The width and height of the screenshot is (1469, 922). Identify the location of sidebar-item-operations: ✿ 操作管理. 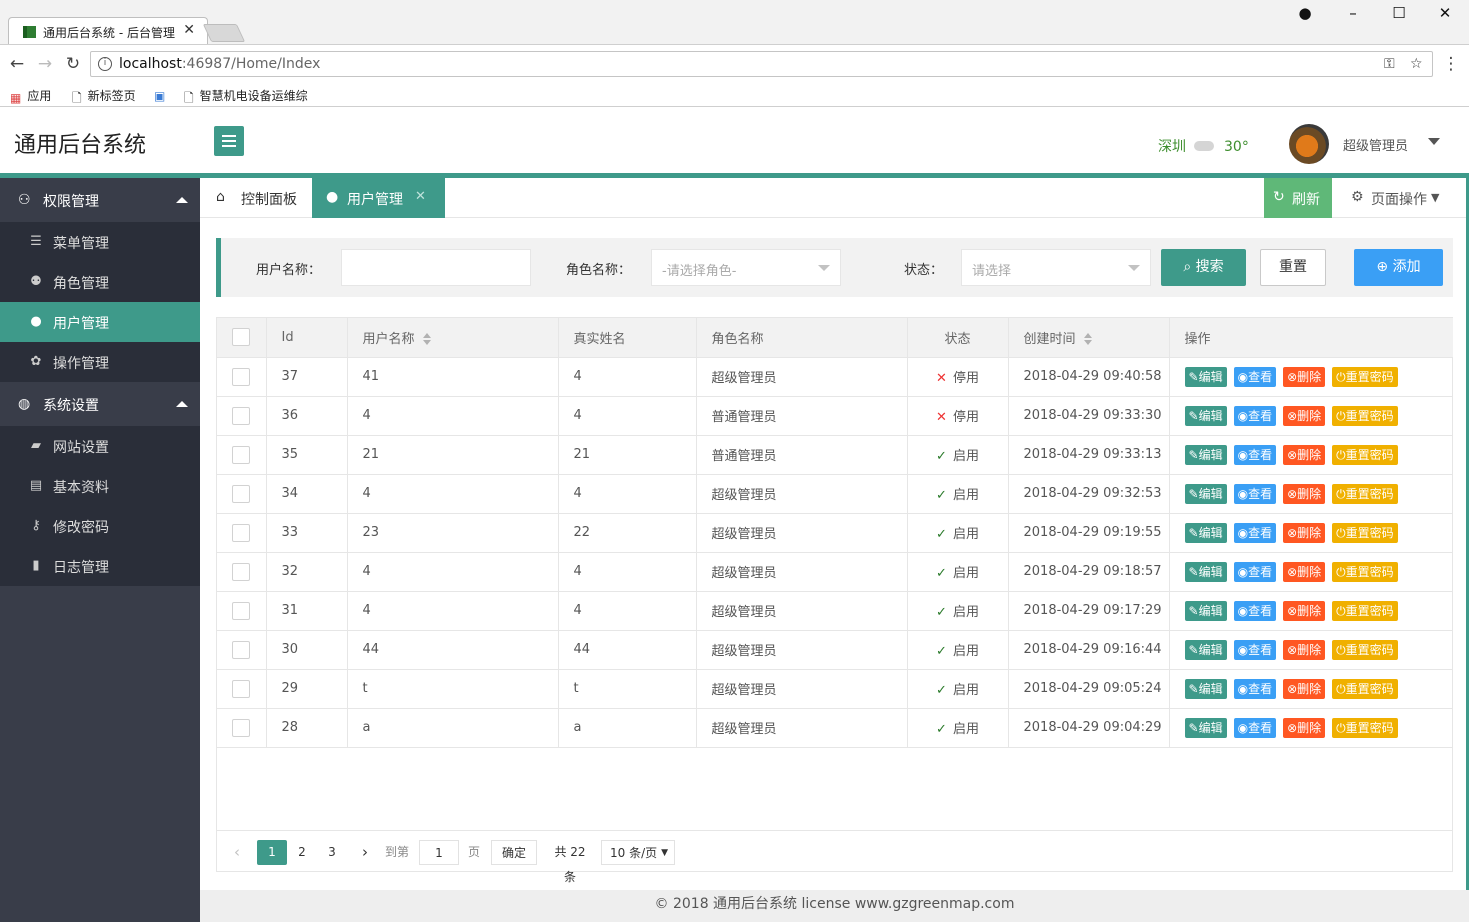
(100, 362).